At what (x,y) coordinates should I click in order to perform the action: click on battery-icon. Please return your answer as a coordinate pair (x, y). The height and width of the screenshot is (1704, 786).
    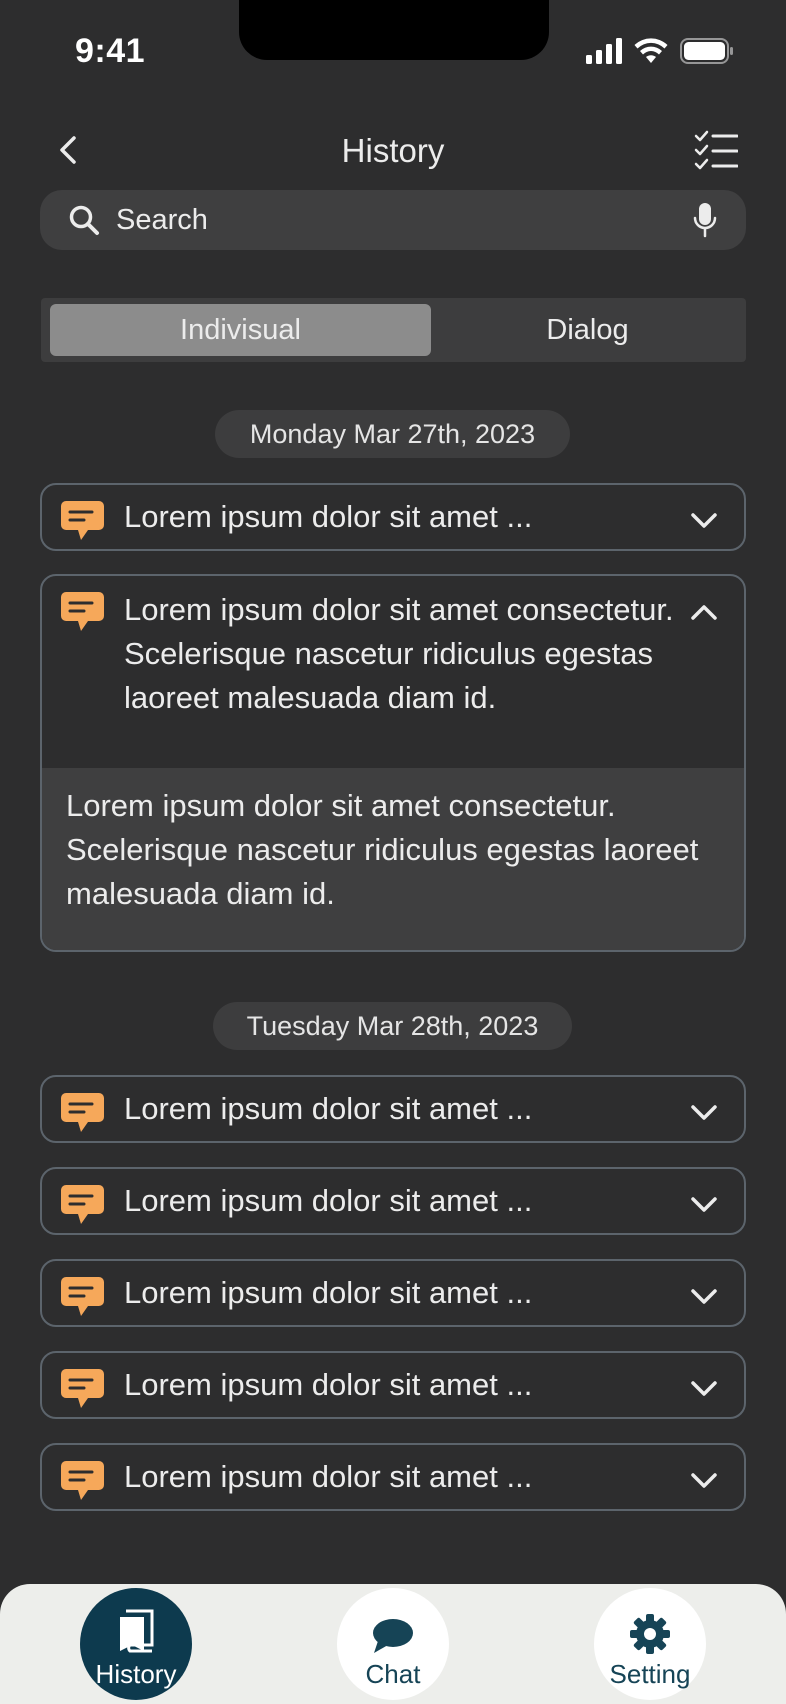
    Looking at the image, I should click on (706, 51).